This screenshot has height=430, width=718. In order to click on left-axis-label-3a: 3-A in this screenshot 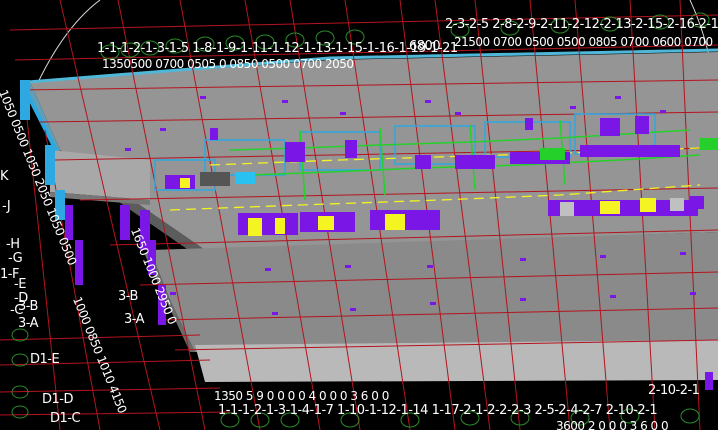, I will do `click(28, 323)`.